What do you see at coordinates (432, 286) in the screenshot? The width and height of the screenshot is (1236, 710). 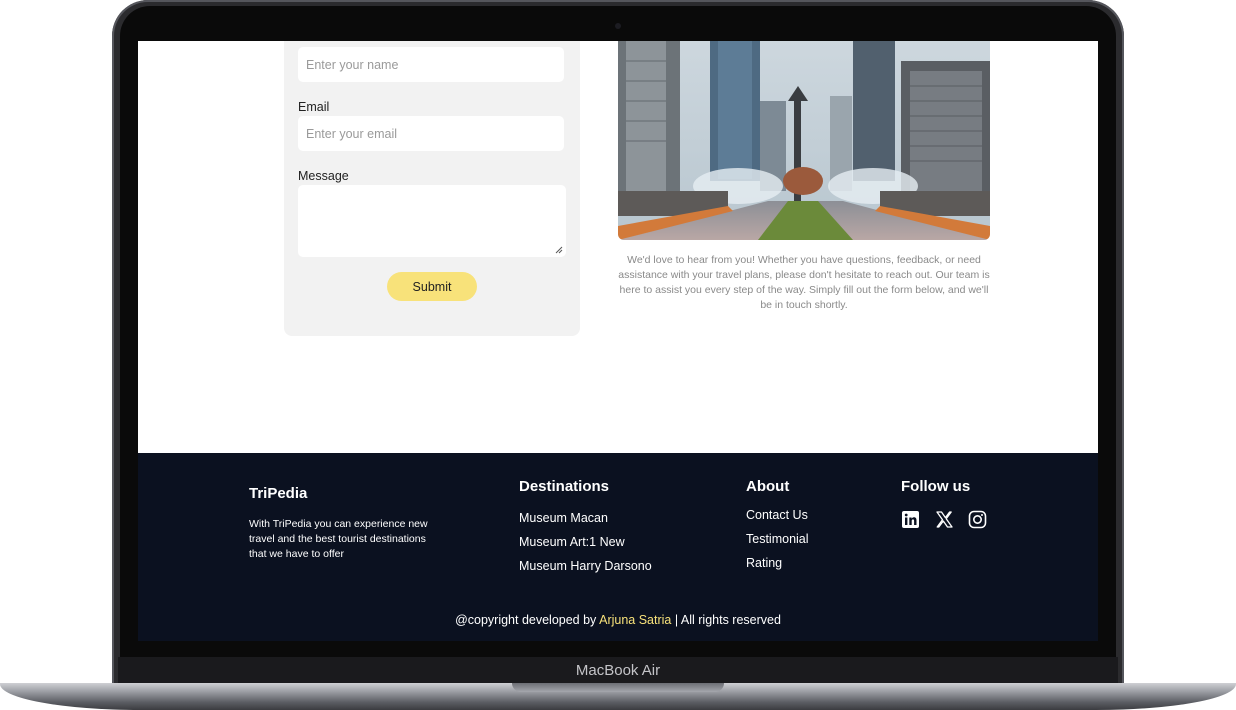 I see `submit-button: Submit` at bounding box center [432, 286].